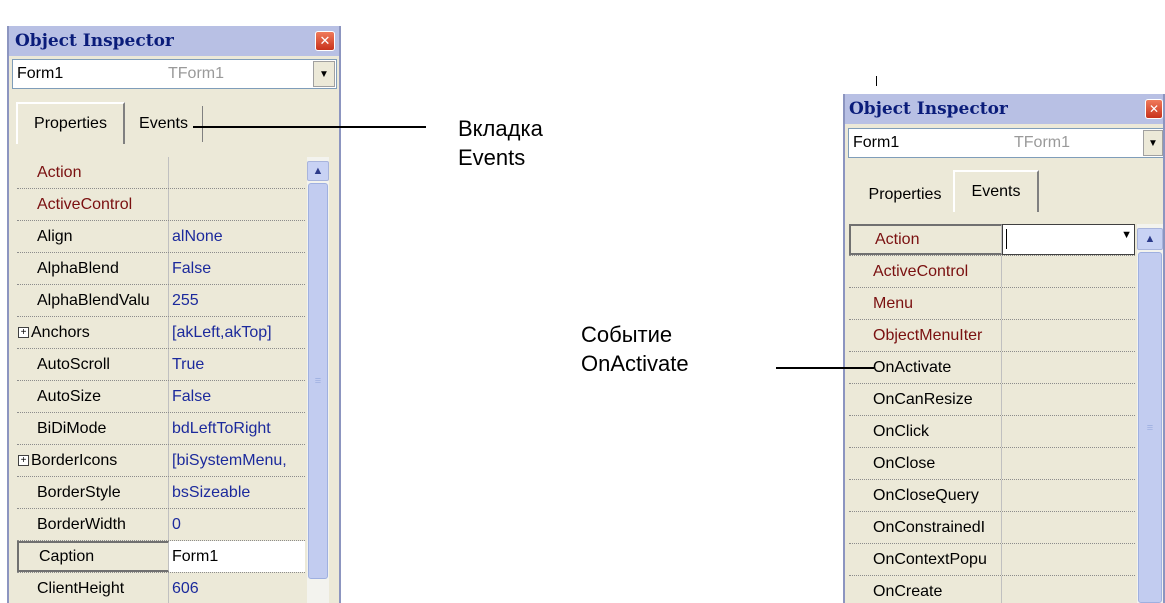 This screenshot has width=1165, height=603. What do you see at coordinates (211, 492) in the screenshot?
I see `grid-row-value-text: bsSizeable` at bounding box center [211, 492].